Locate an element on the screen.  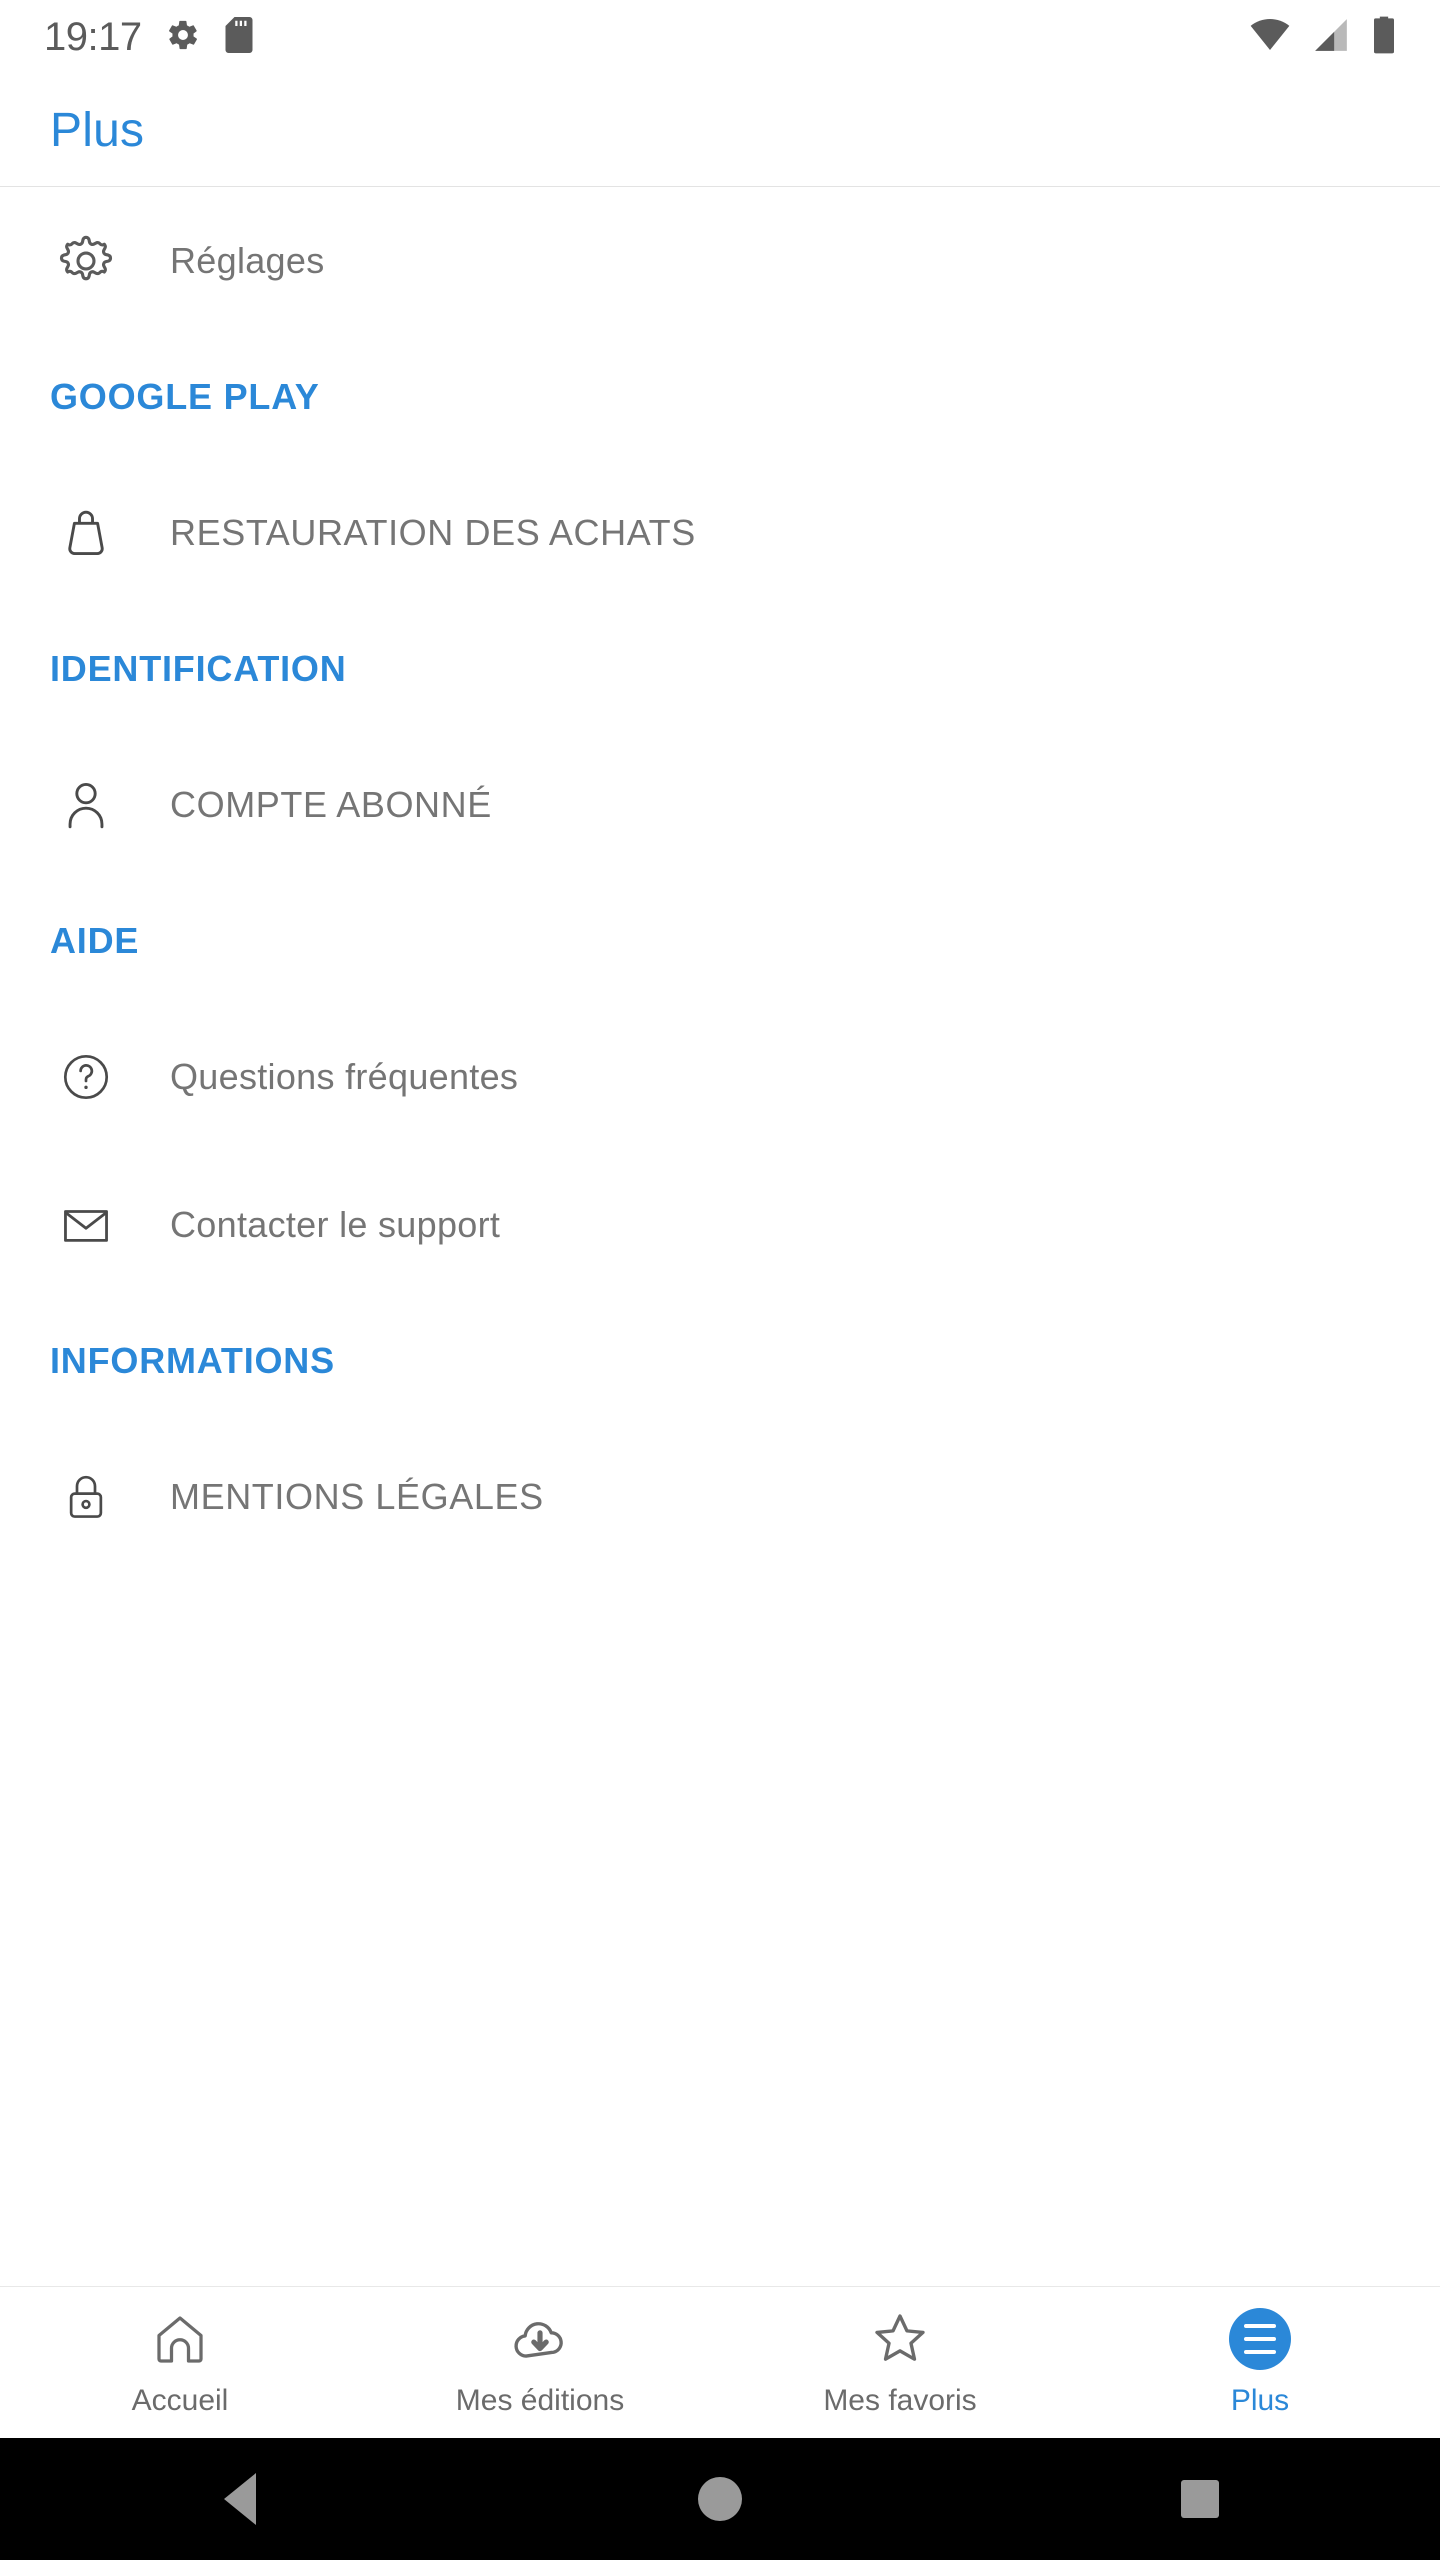
list-item-questions-frequentes: Questions fréquentes is located at coordinates (720, 1077).